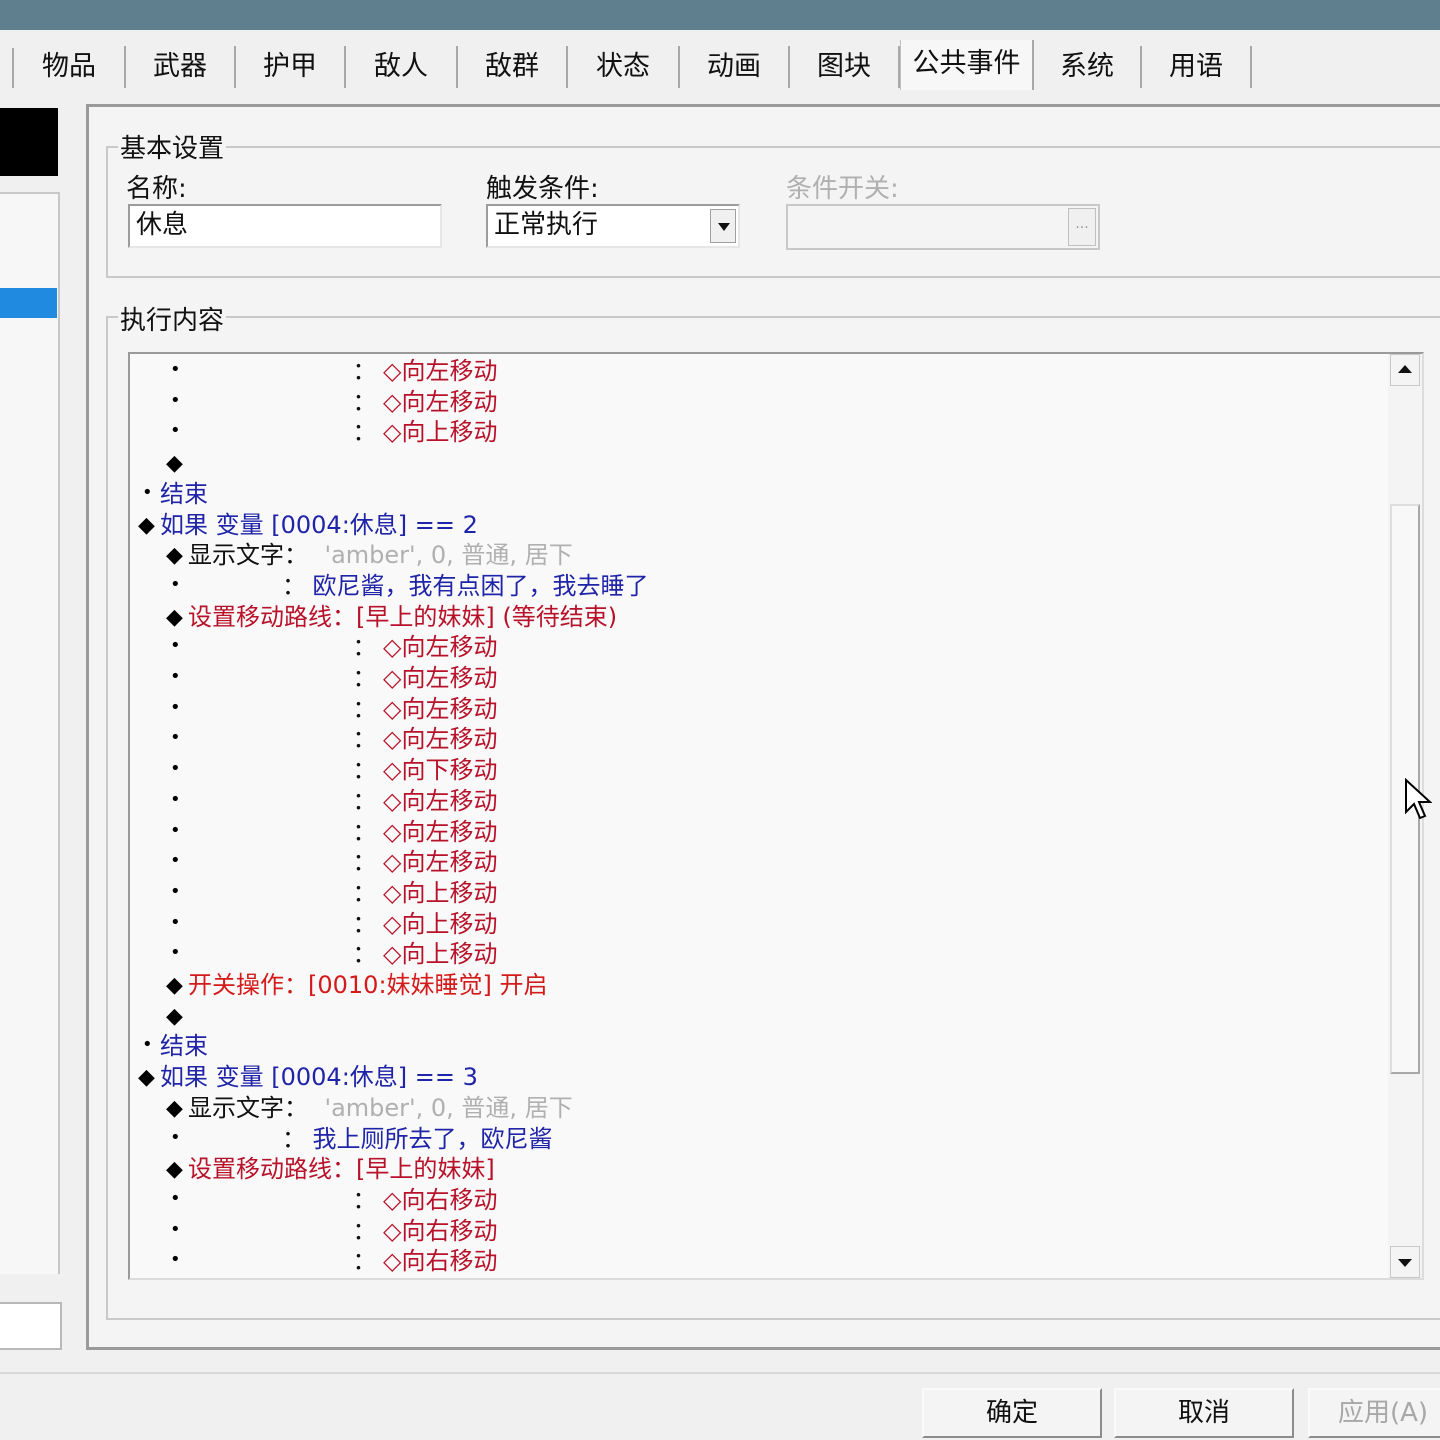 This screenshot has height=1440, width=1440. Describe the element at coordinates (181, 67) in the screenshot. I see `tab-1: 武器` at that location.